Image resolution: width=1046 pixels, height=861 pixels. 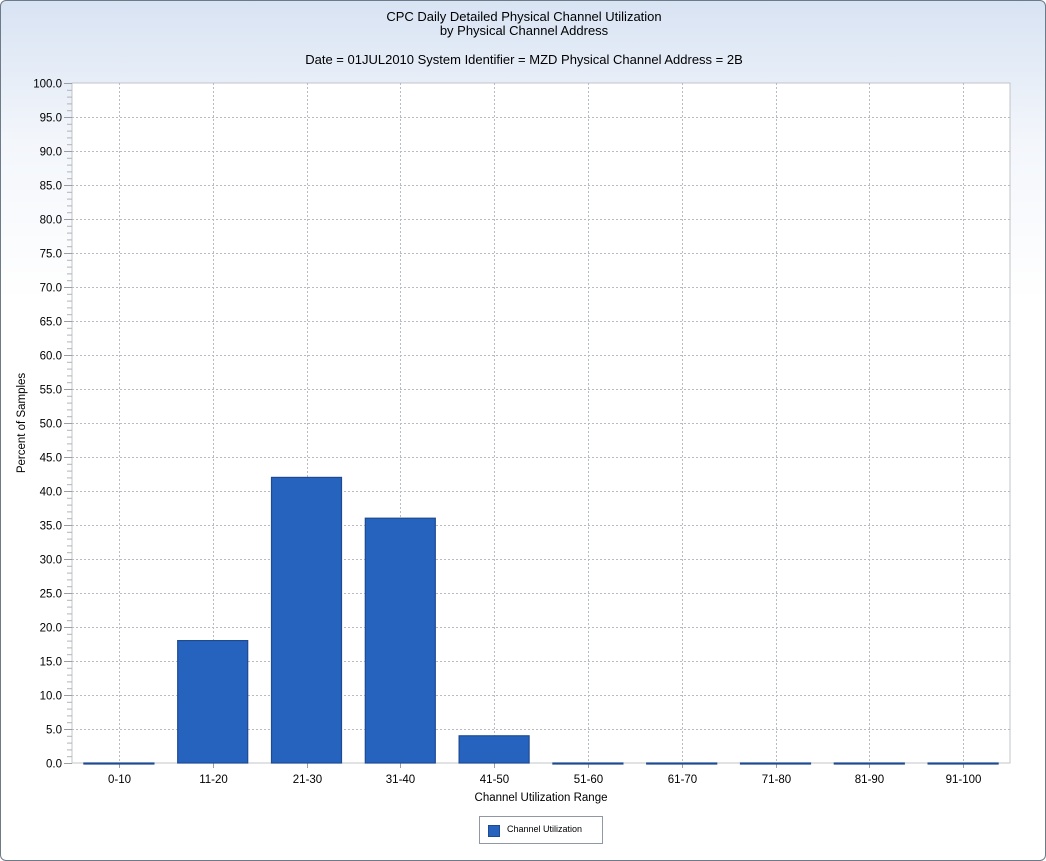 What do you see at coordinates (51, 357) in the screenshot?
I see `y-tick-label: 60.0` at bounding box center [51, 357].